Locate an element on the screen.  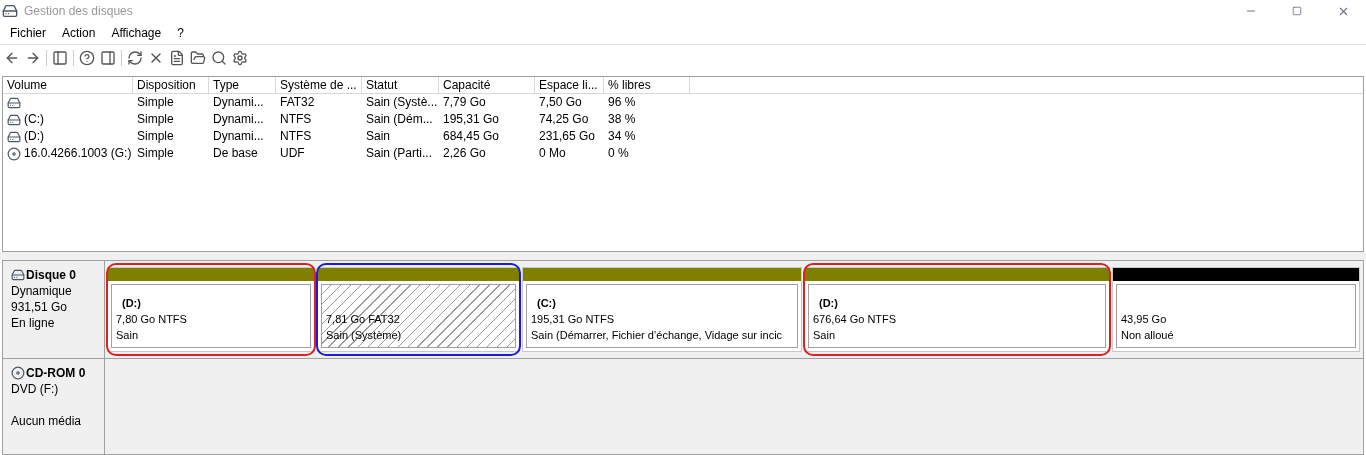
column-header: Statut is located at coordinates (400, 85).